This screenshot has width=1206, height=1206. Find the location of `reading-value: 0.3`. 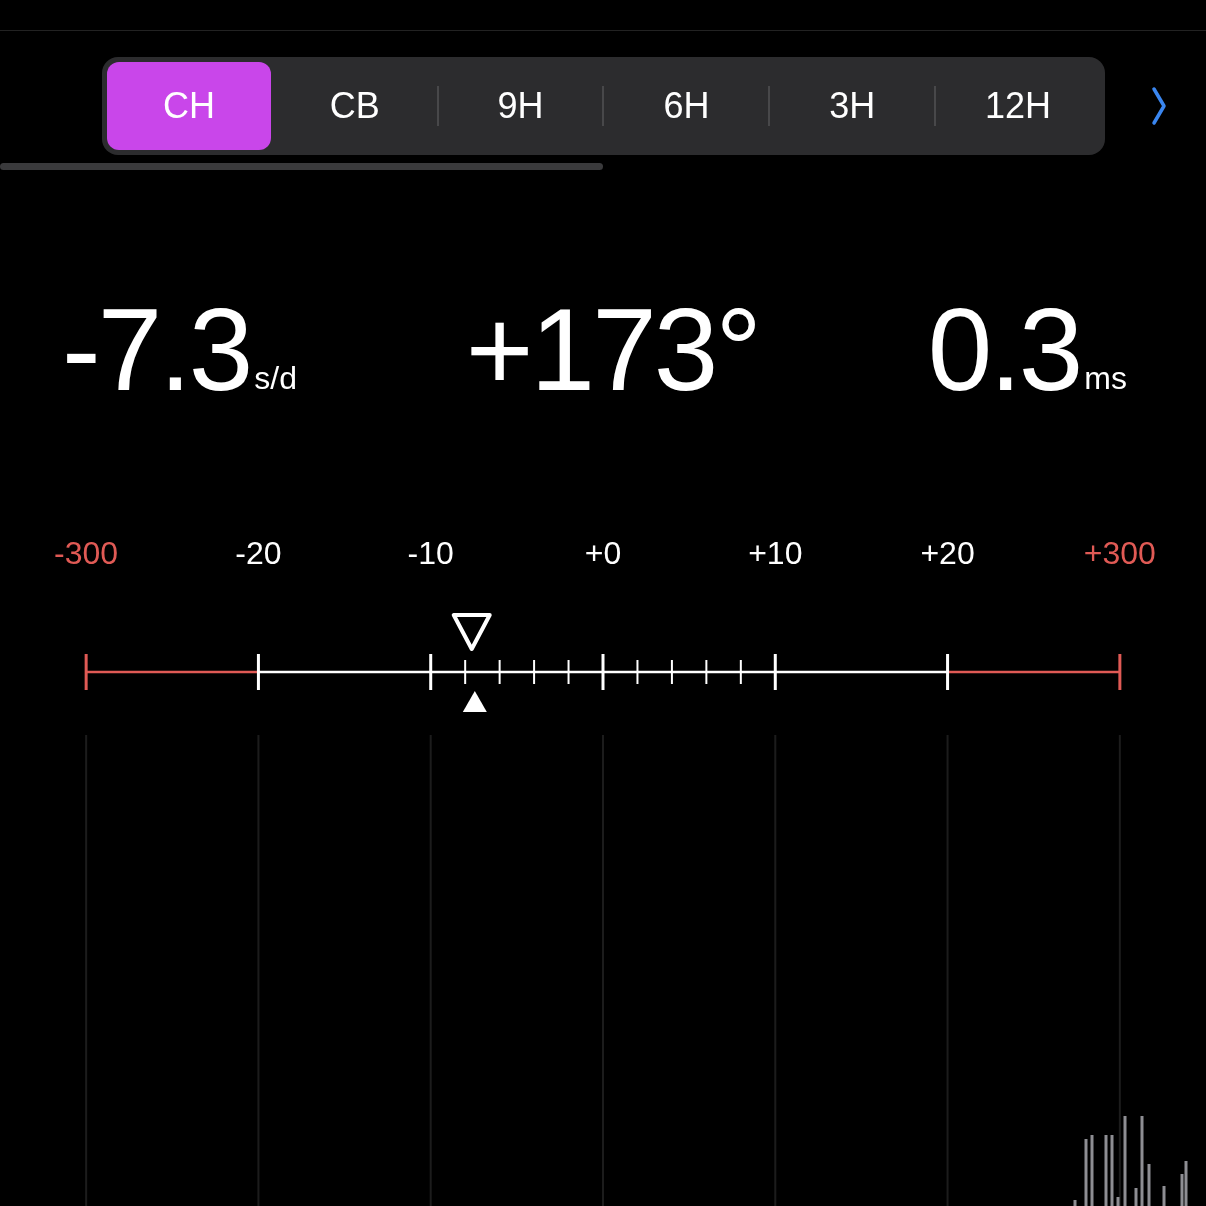

reading-value: 0.3 is located at coordinates (1004, 350).